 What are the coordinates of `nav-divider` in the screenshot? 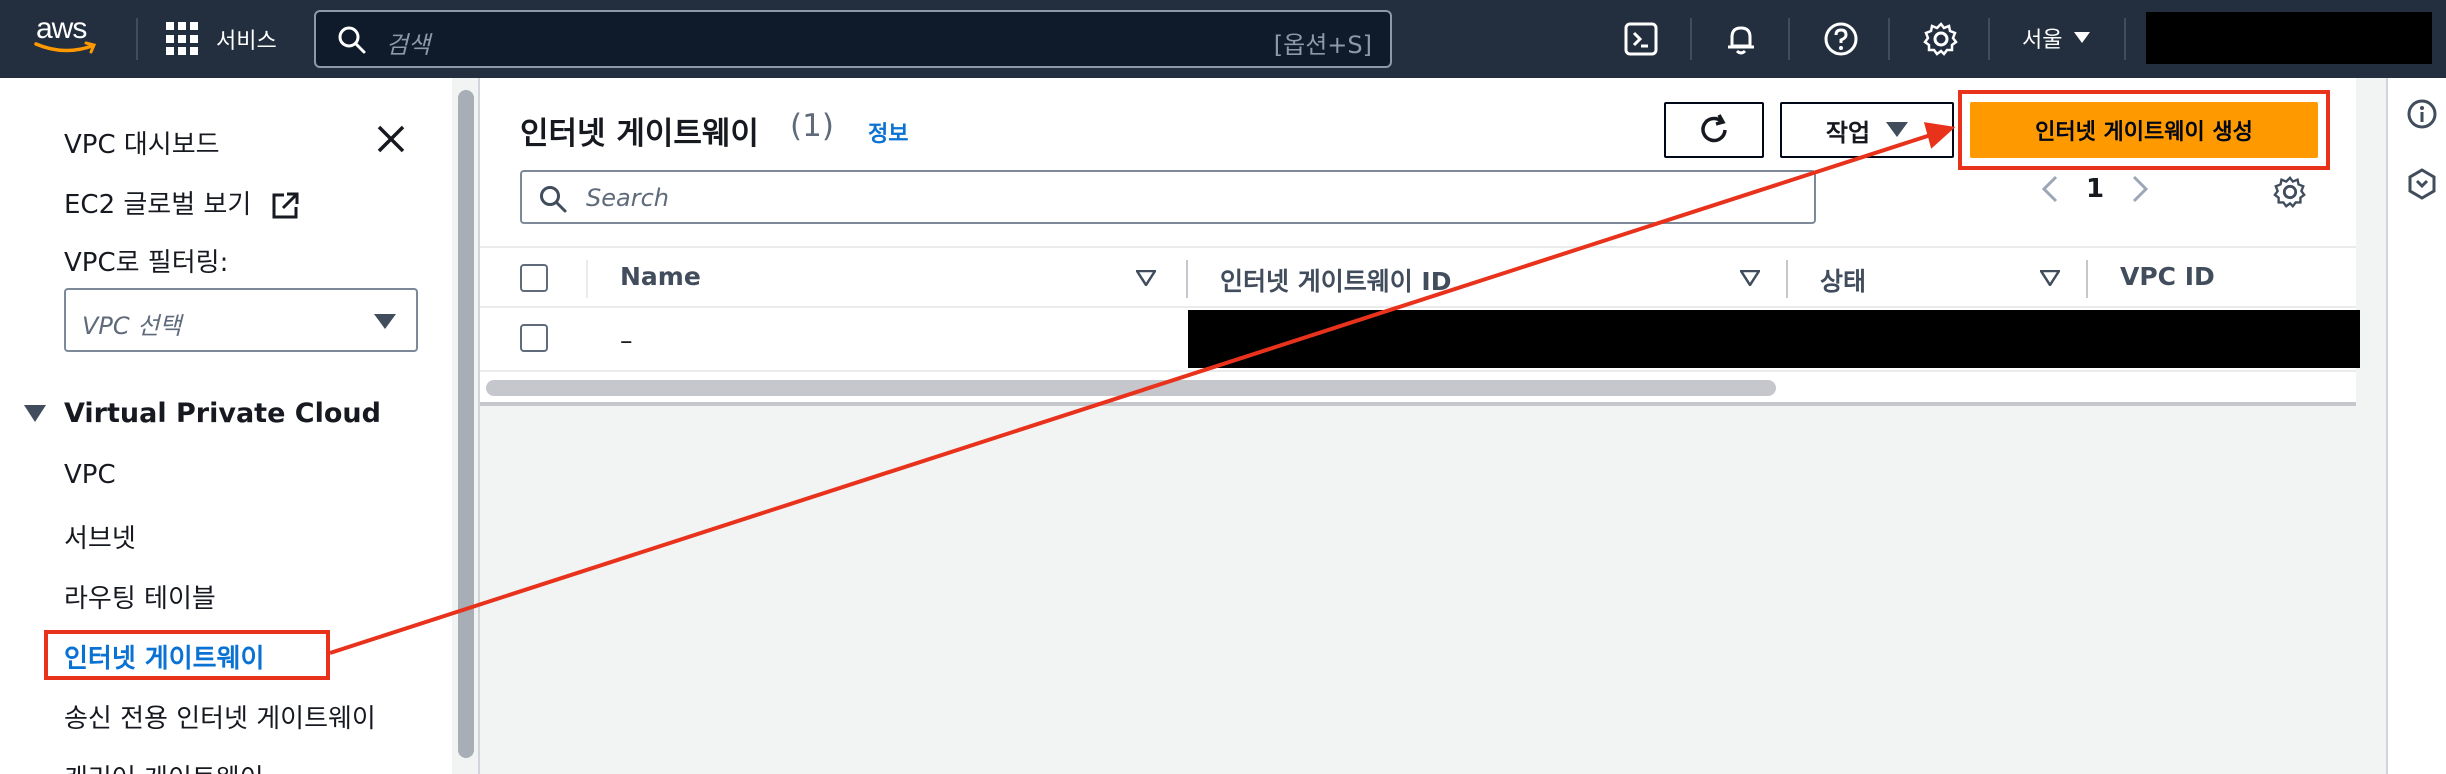 It's located at (137, 39).